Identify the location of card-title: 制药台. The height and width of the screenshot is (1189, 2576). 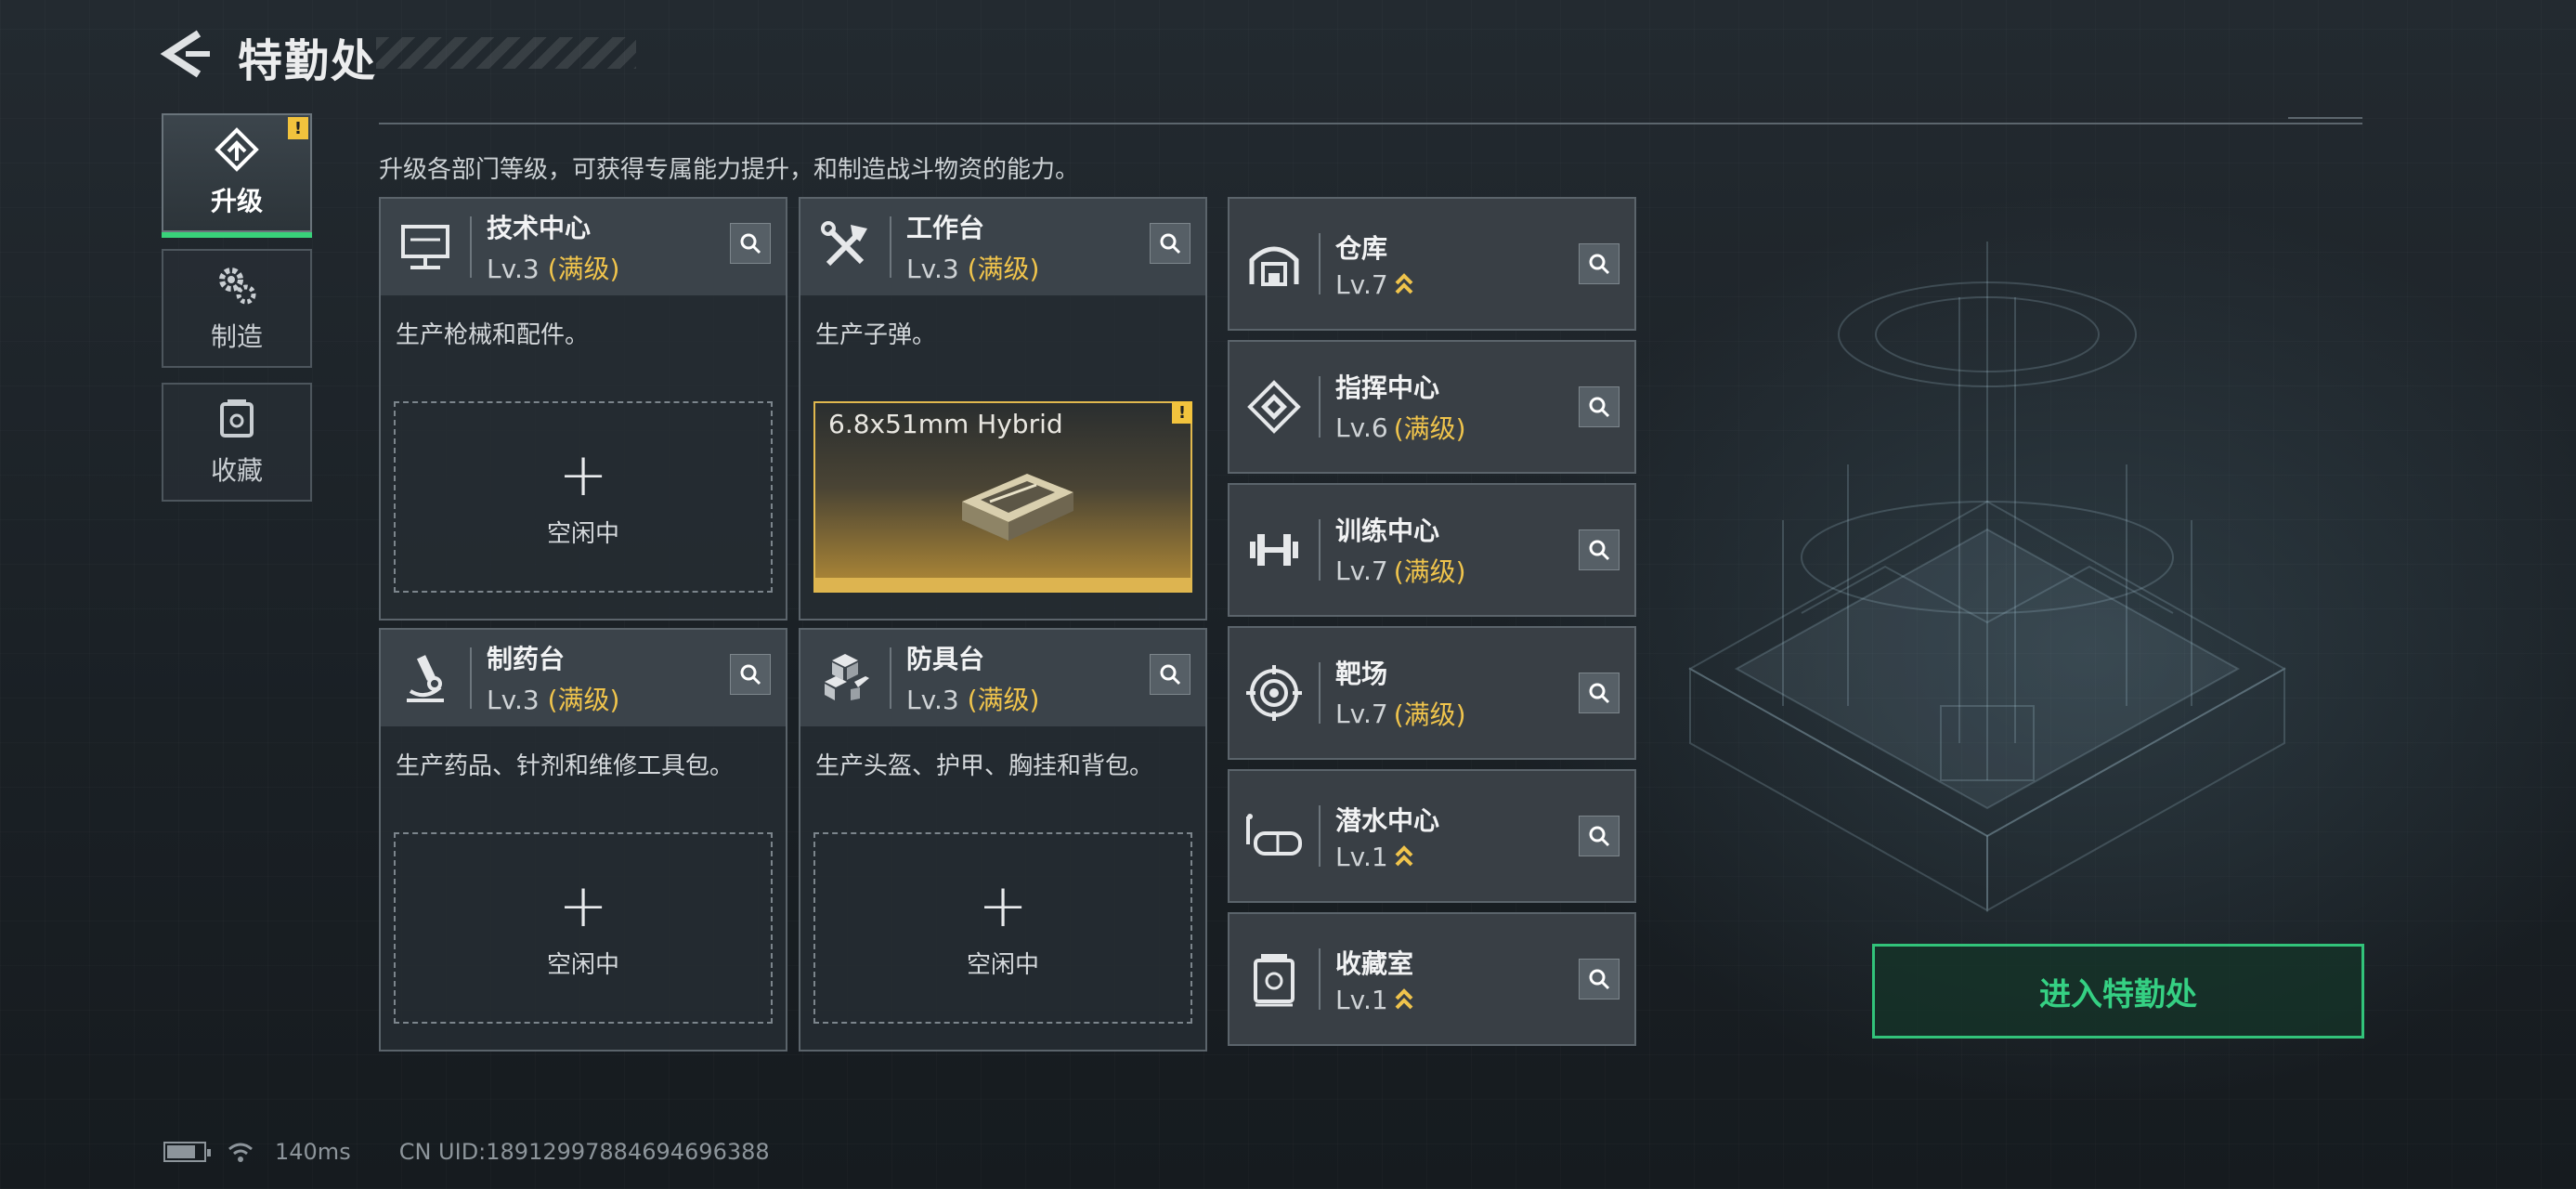
(526, 659).